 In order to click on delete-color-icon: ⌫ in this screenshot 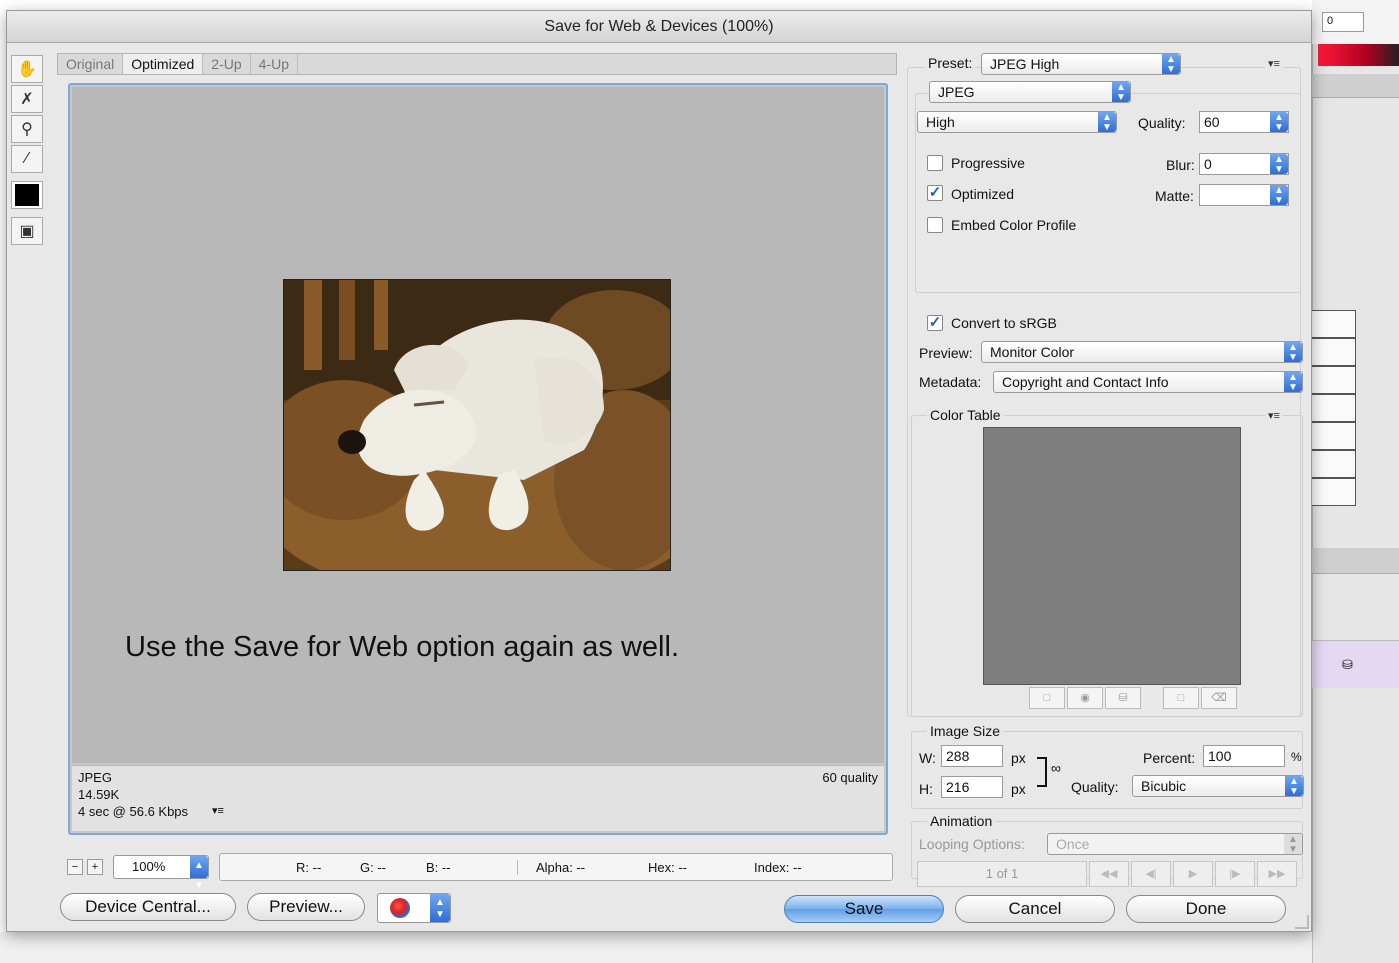, I will do `click(1219, 698)`.